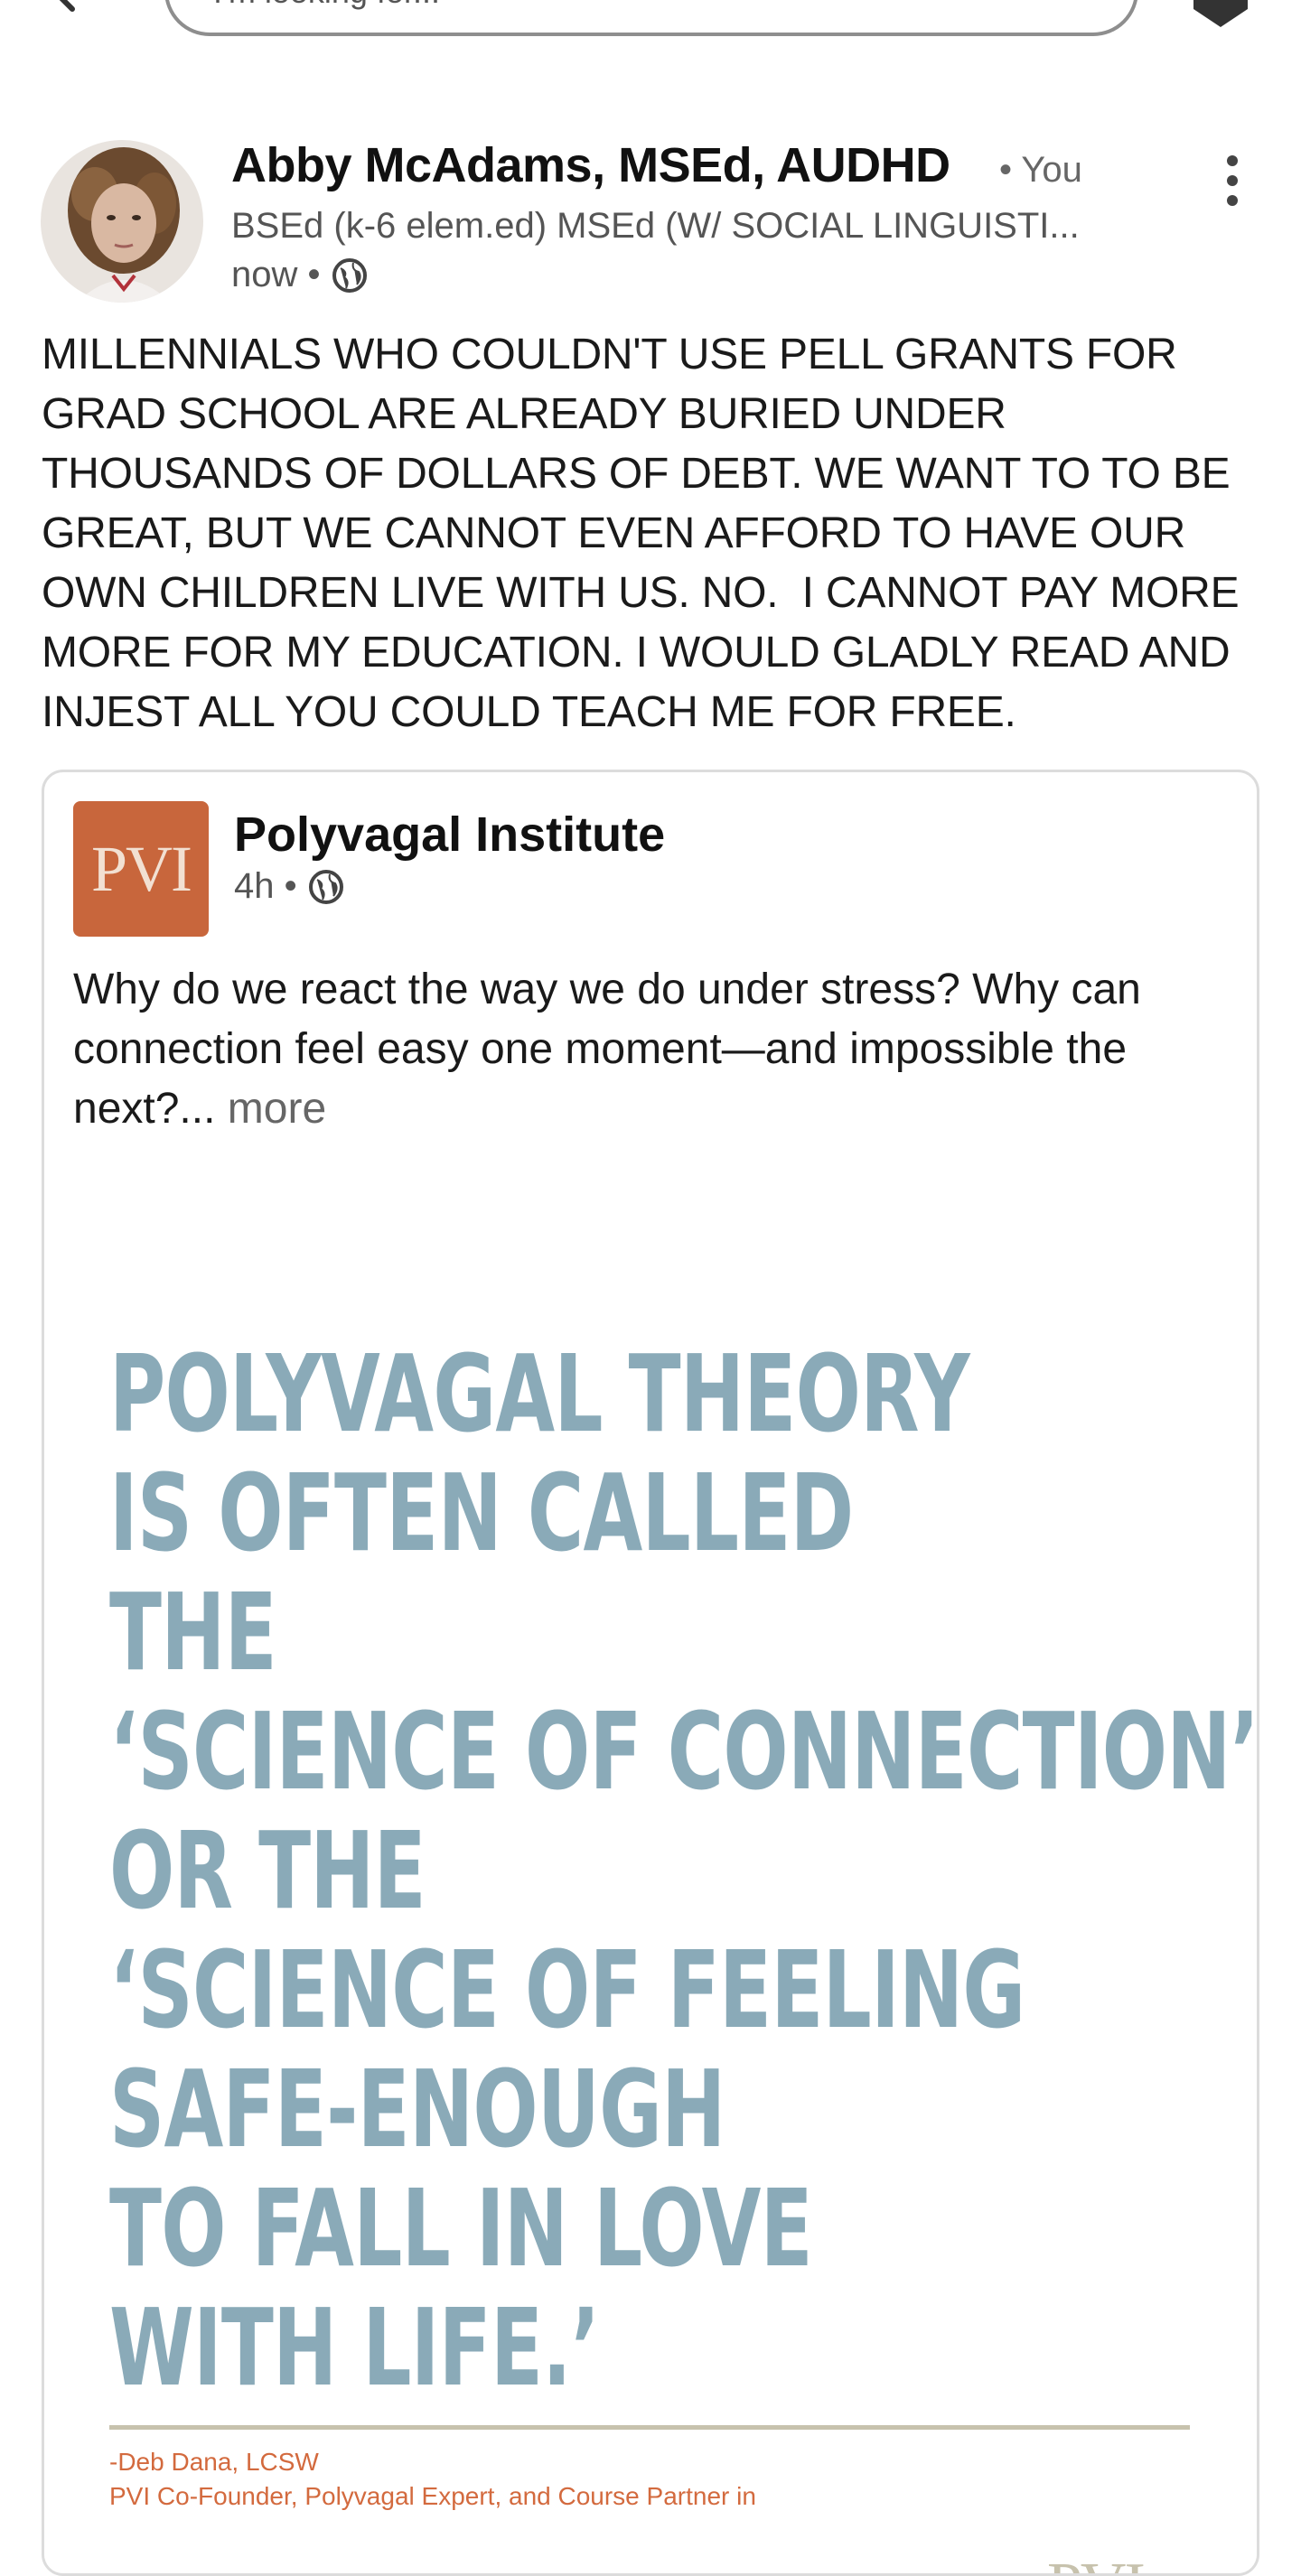 The image size is (1301, 2576). I want to click on see-more-link: more, so click(277, 1109).